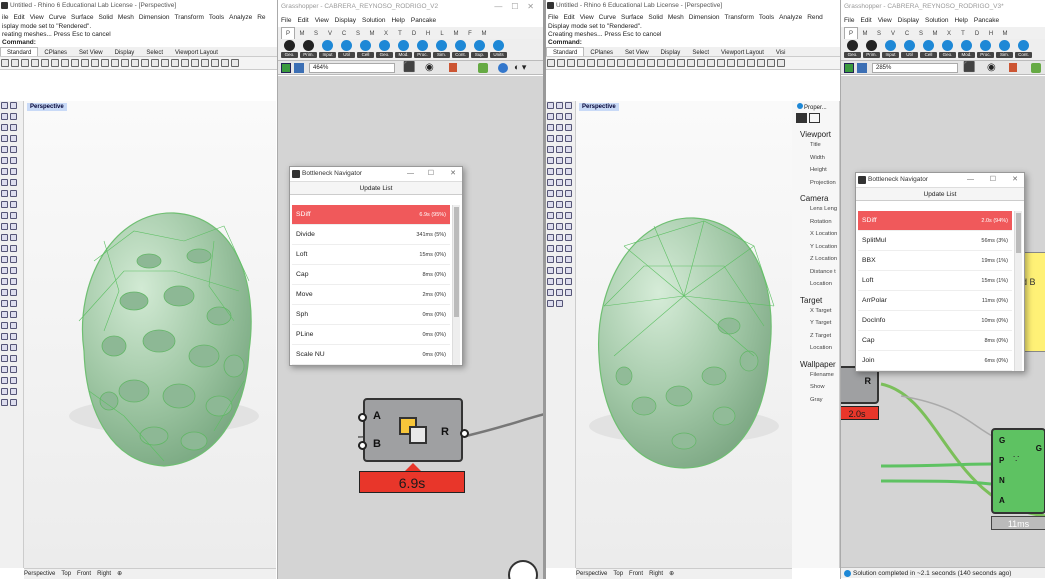 This screenshot has width=1045, height=580. Describe the element at coordinates (57, 17) in the screenshot. I see `left-rhino-menu-item-3: Curve` at that location.